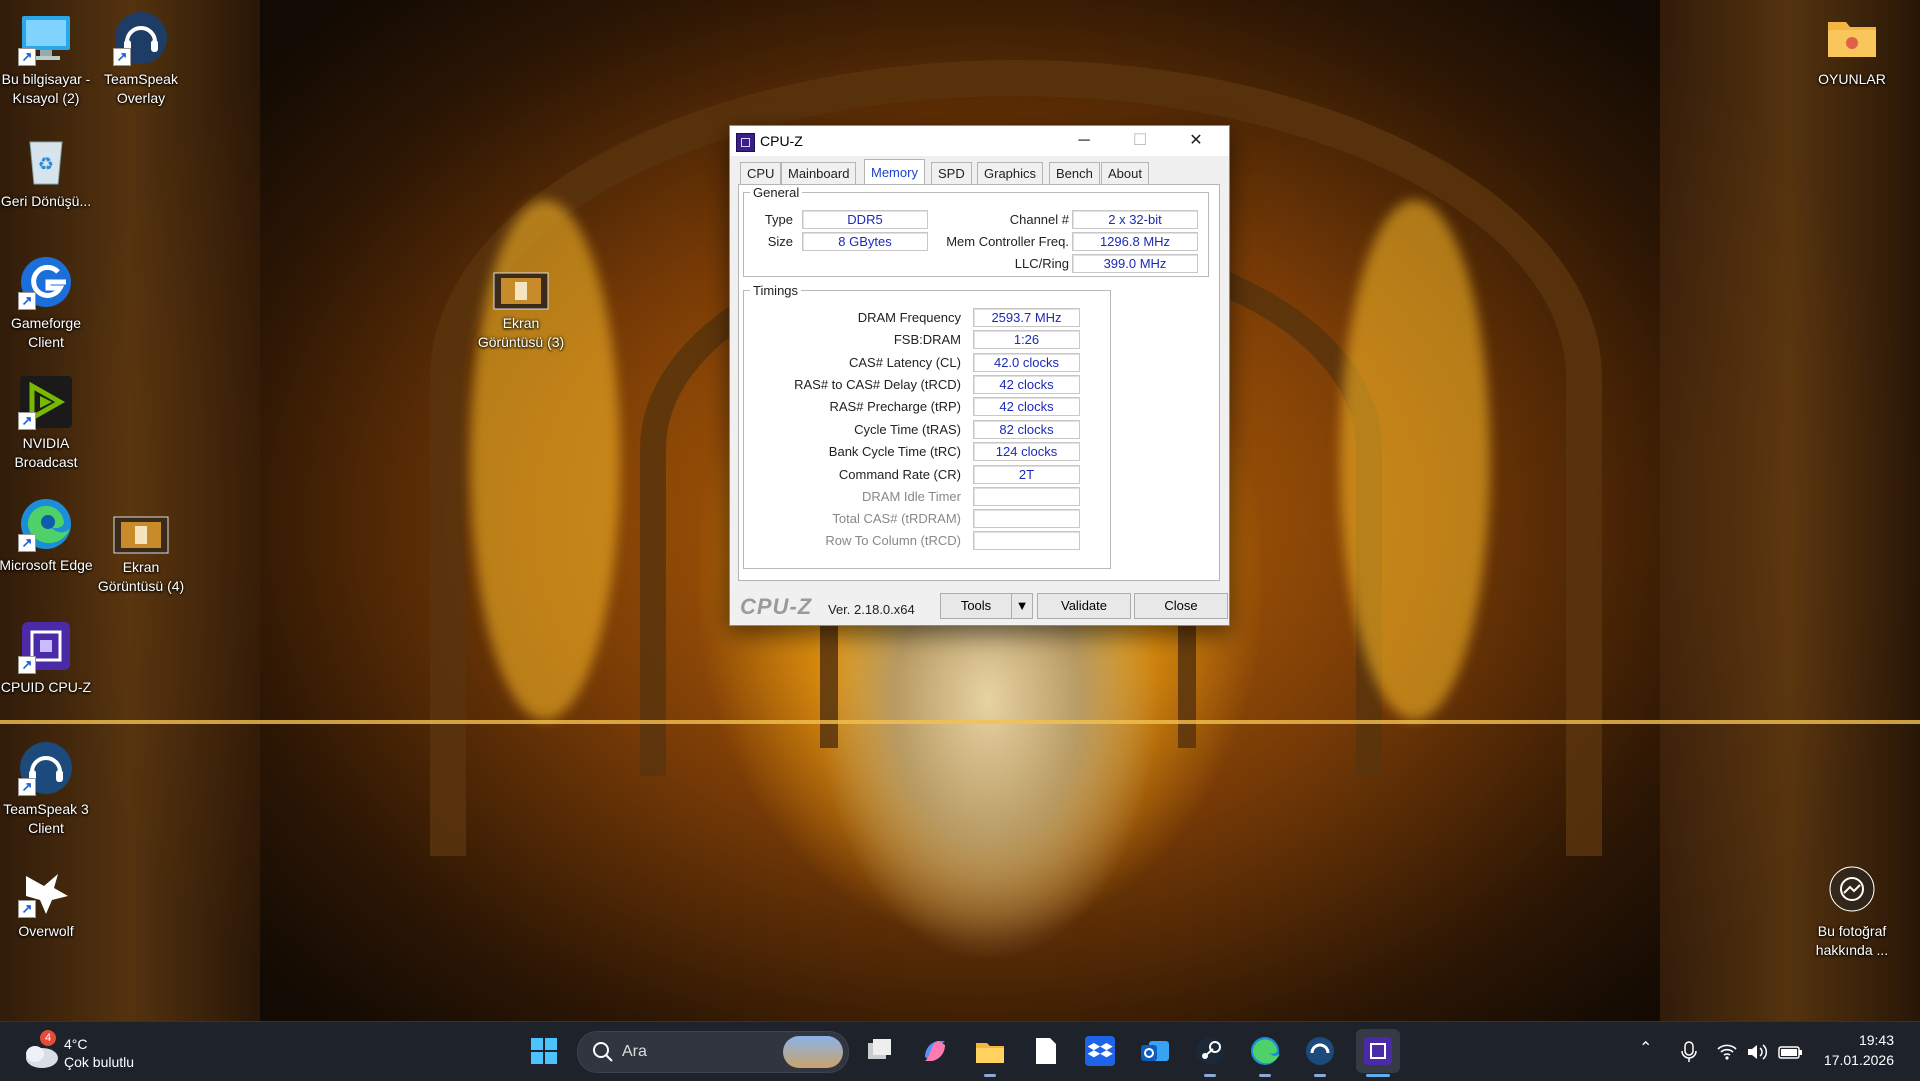 The width and height of the screenshot is (1920, 1081). I want to click on timing-label: CAS# Latency (CL), so click(905, 362).